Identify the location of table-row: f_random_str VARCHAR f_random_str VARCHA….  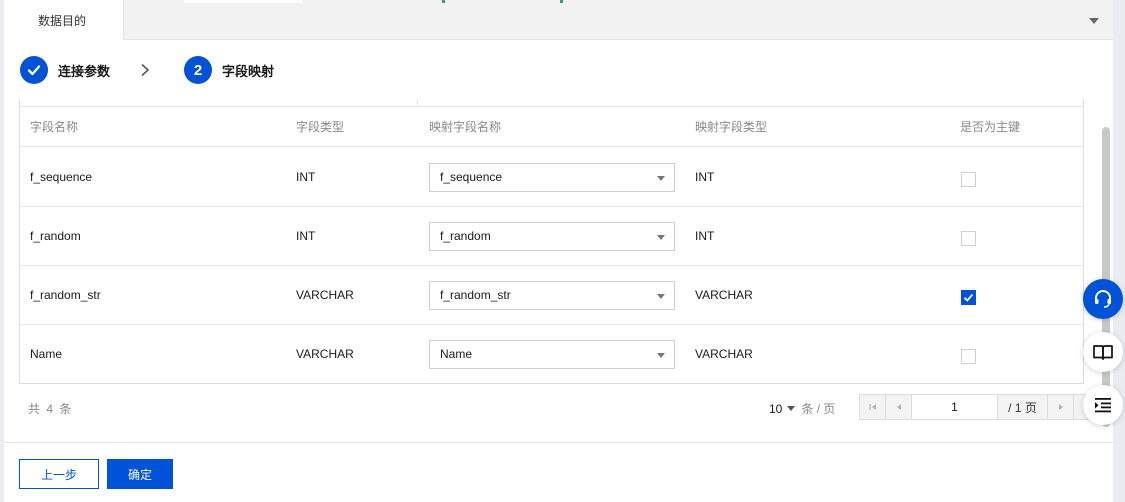
(551, 295).